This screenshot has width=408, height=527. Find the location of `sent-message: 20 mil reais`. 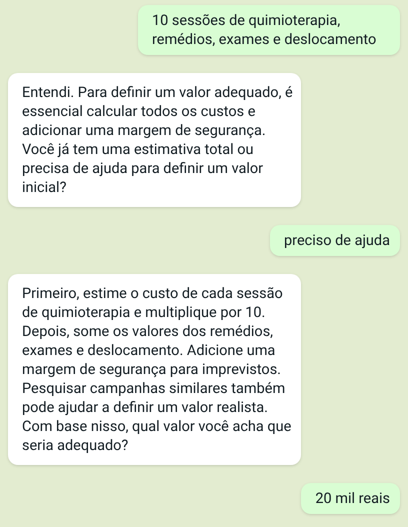

sent-message: 20 mil reais is located at coordinates (350, 498).